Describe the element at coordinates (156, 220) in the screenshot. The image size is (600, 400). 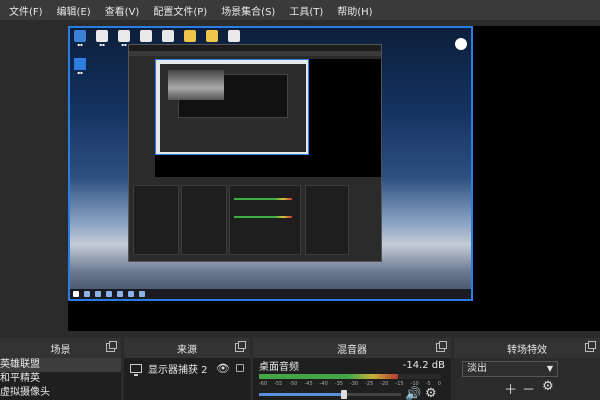
I see `nested-scenes-dock` at that location.